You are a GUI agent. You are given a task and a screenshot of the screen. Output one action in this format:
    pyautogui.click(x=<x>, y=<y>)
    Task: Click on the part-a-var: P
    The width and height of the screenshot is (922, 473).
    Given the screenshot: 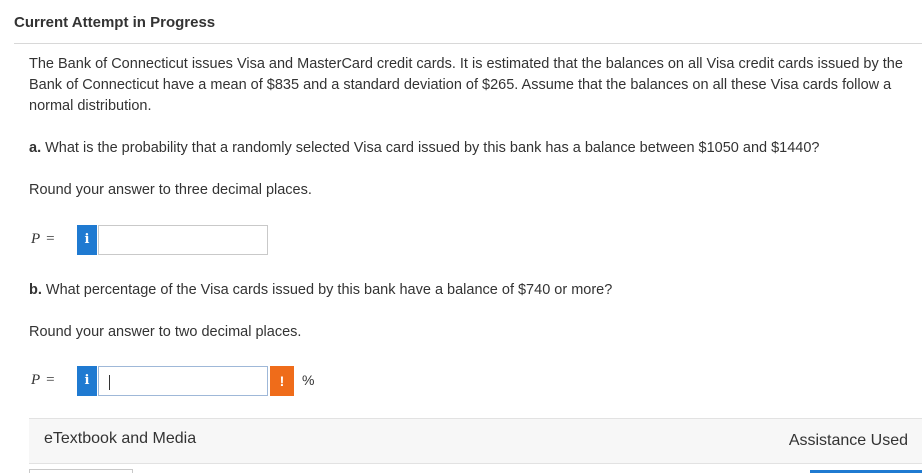 What is the action you would take?
    pyautogui.click(x=36, y=239)
    